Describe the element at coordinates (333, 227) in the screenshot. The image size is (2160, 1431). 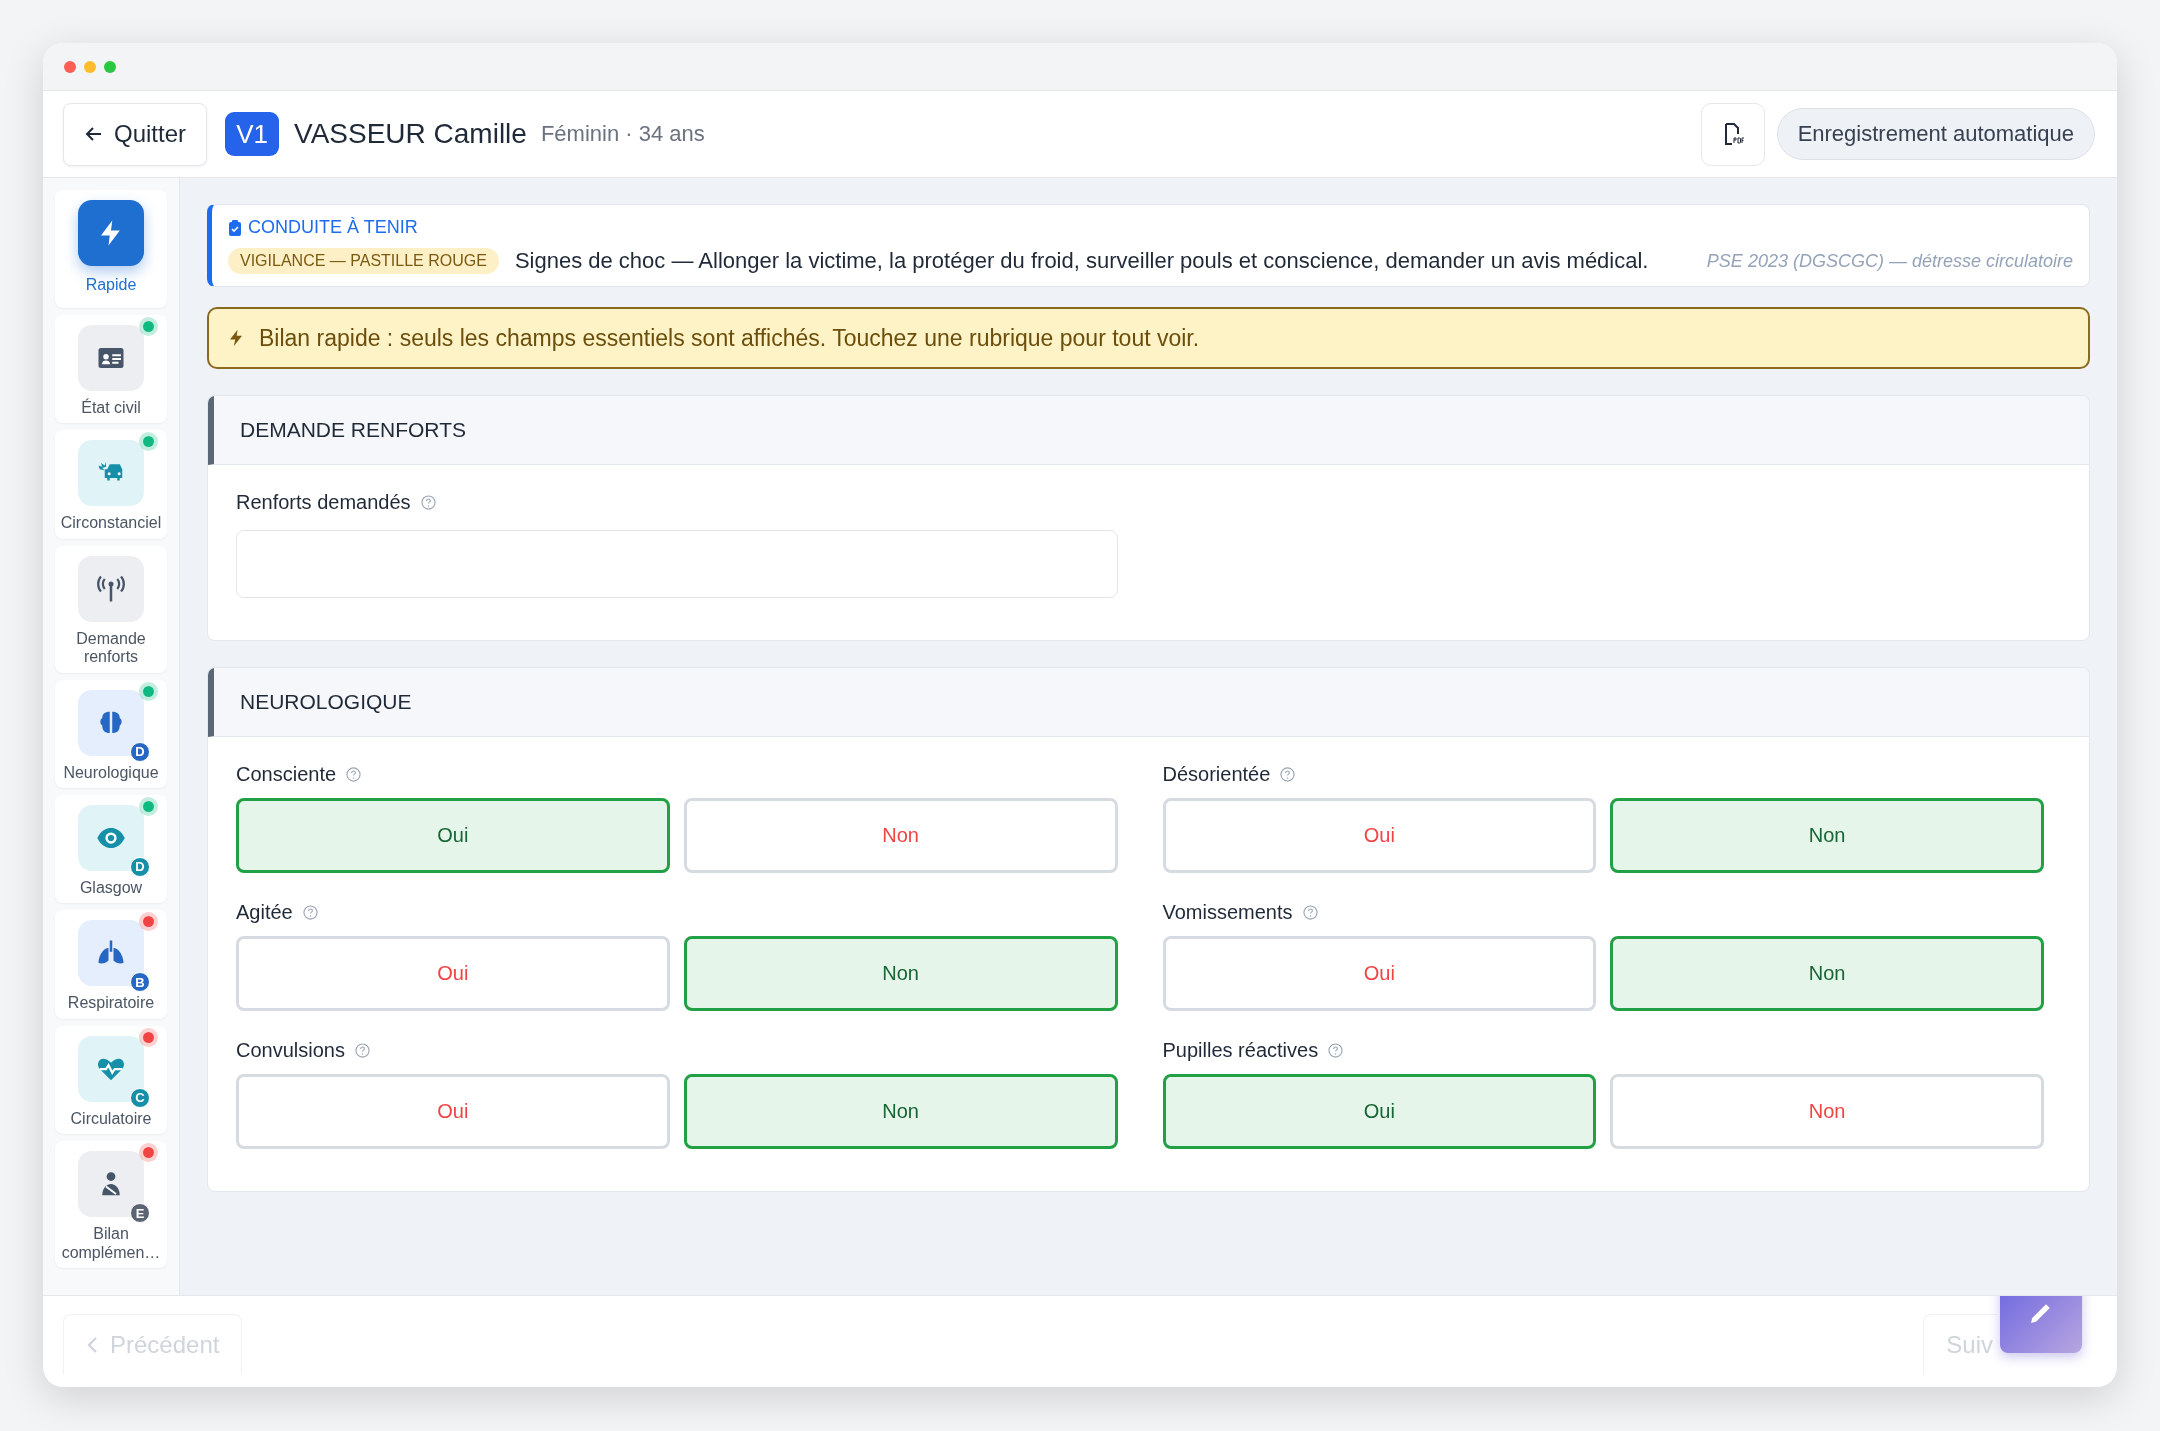
I see `advice-title: CONDUITE À TENIR` at that location.